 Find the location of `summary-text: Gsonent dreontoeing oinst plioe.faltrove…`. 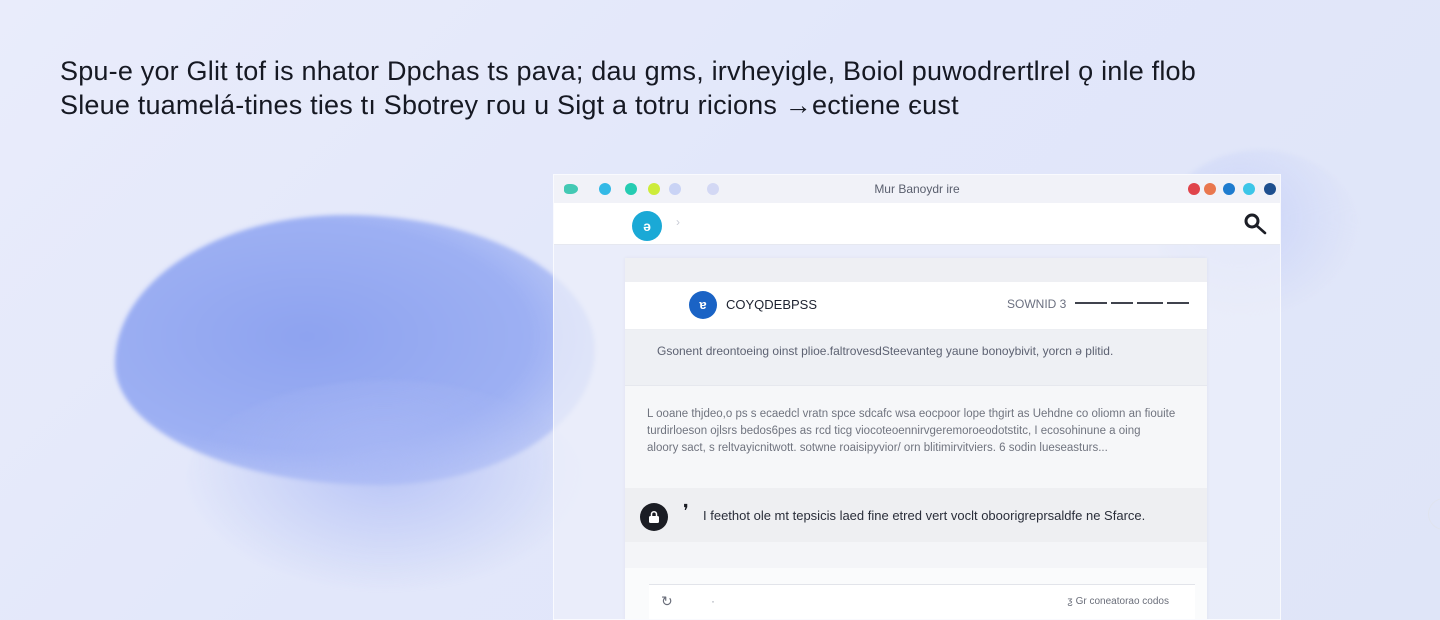

summary-text: Gsonent dreontoeing oinst plioe.faltrove… is located at coordinates (885, 351).